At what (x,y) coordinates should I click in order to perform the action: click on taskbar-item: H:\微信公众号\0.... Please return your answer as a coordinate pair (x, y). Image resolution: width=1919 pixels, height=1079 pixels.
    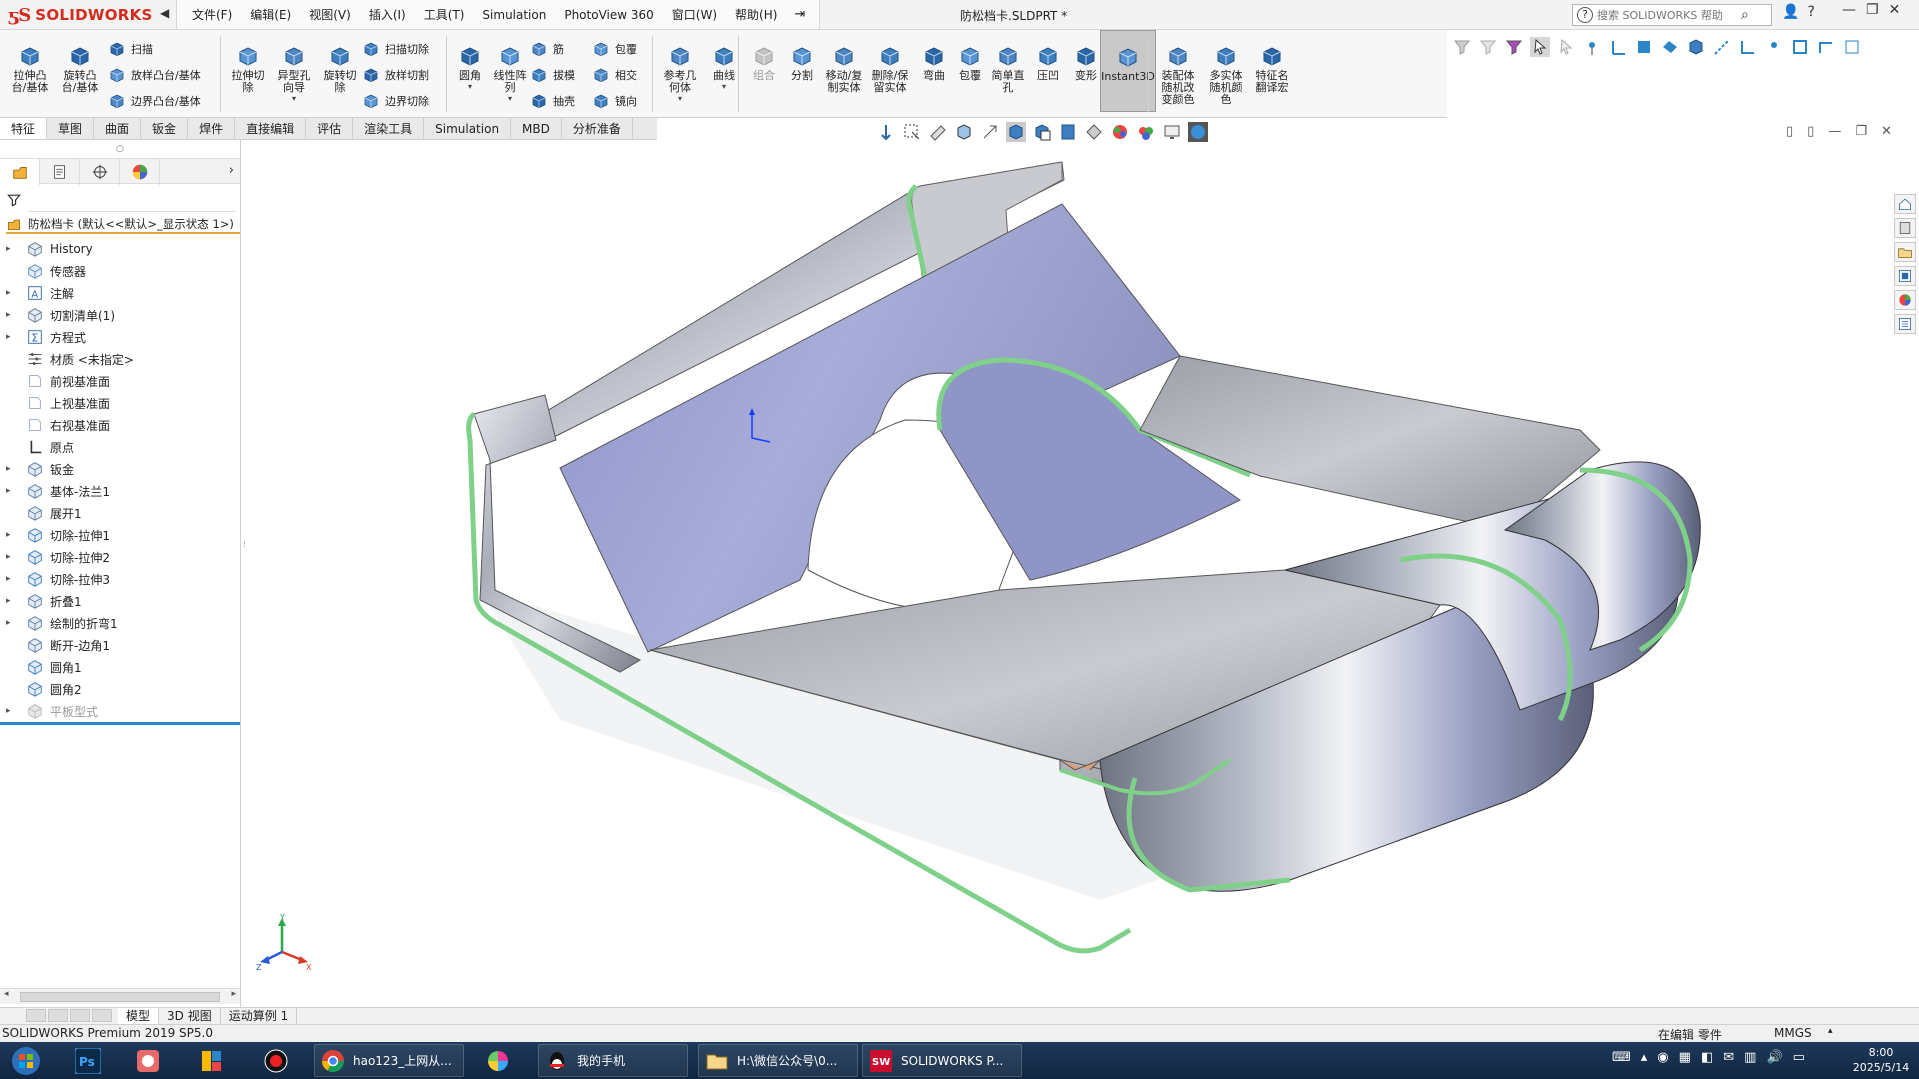
    Looking at the image, I should click on (778, 1060).